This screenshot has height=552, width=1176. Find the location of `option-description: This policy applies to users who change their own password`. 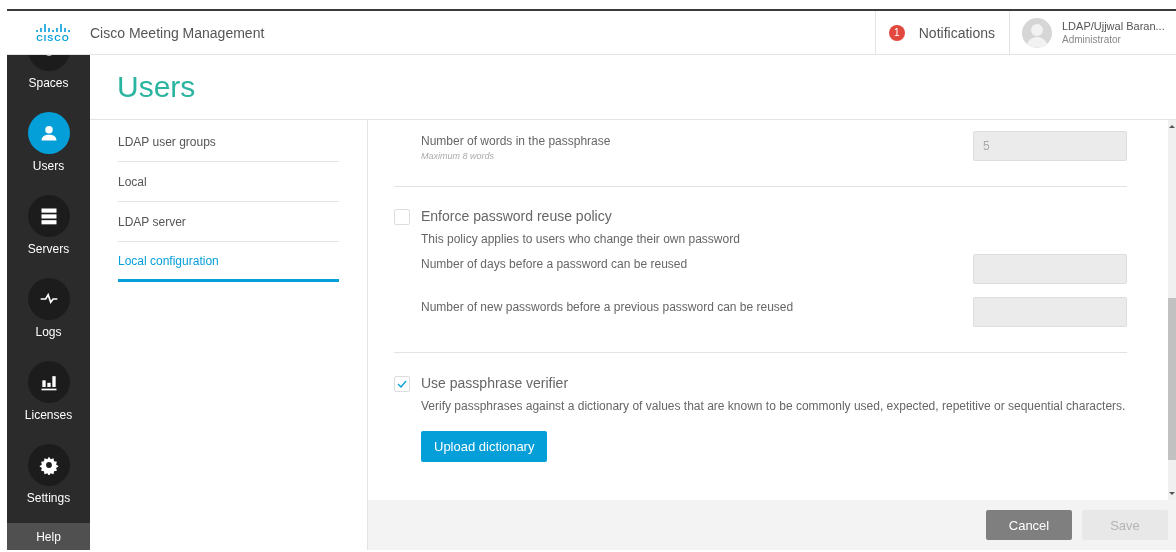

option-description: This policy applies to users who change their own password is located at coordinates (581, 239).